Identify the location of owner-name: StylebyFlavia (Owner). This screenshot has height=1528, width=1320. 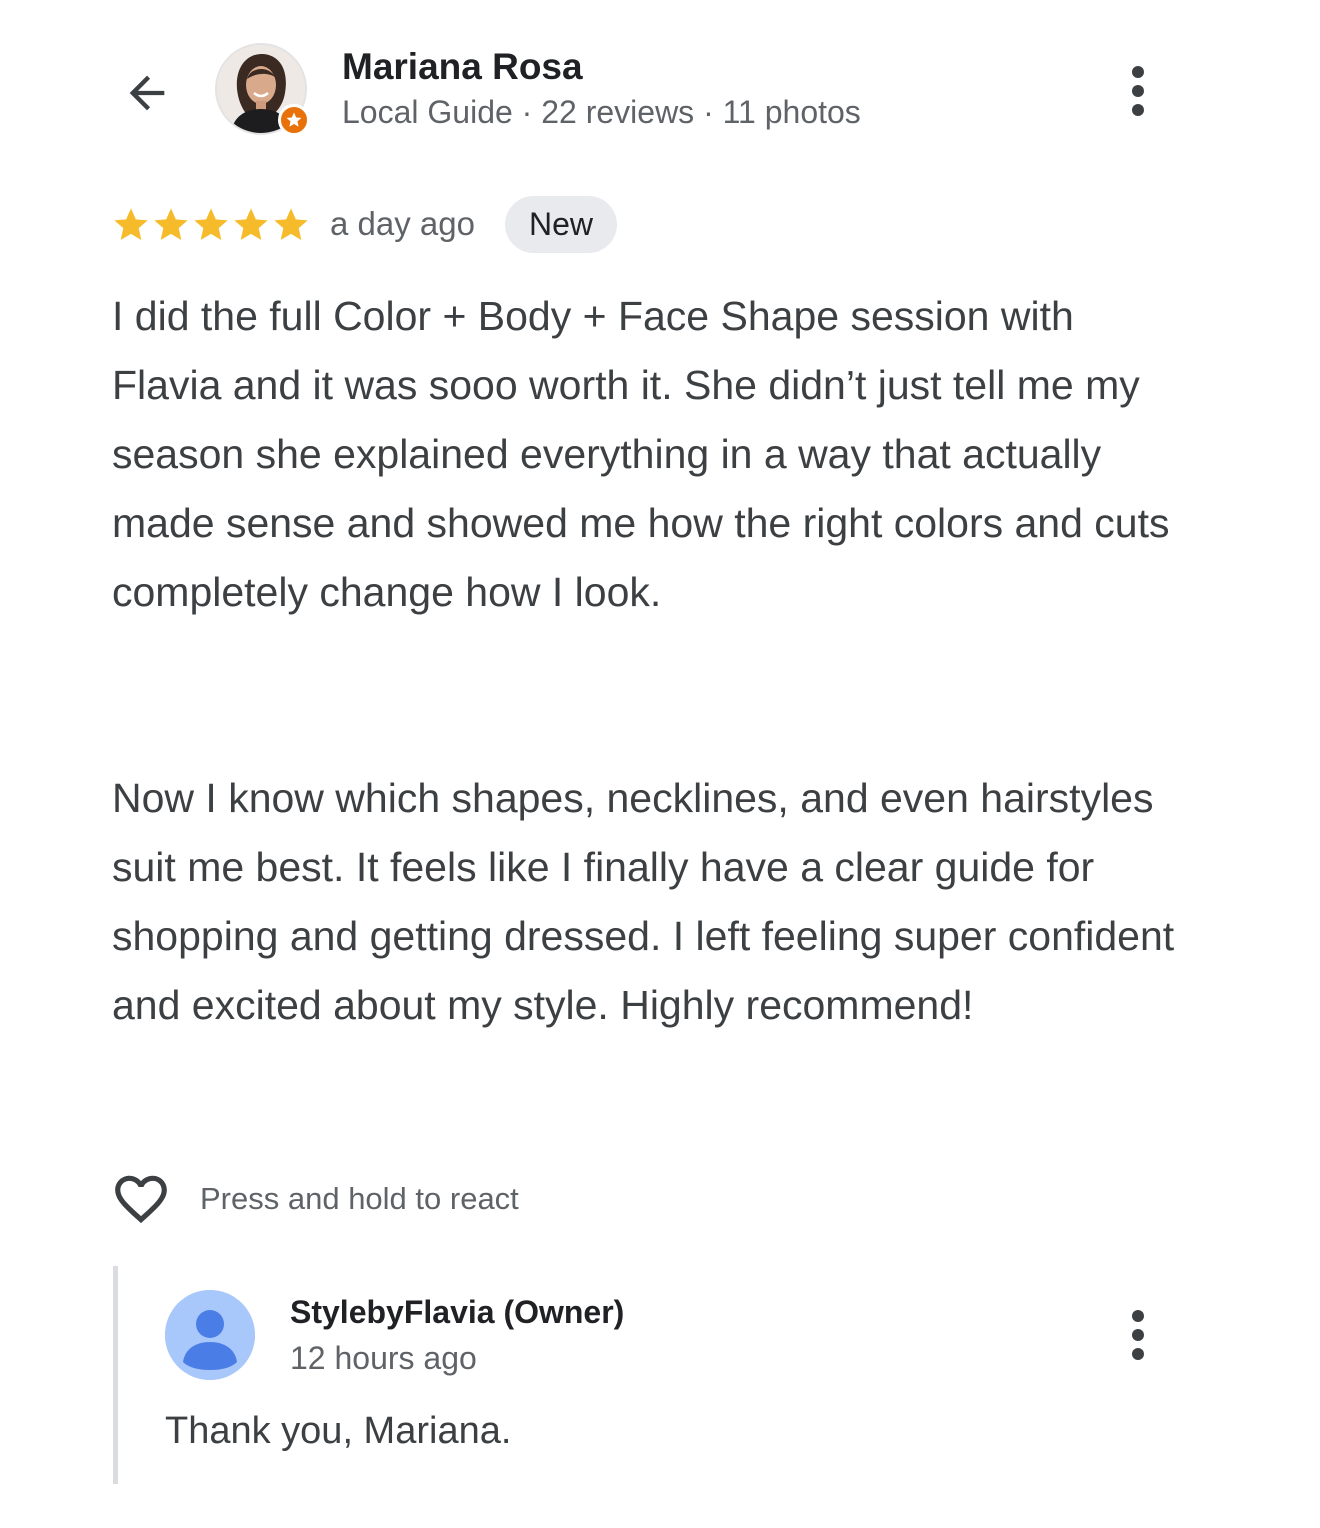
(457, 1312).